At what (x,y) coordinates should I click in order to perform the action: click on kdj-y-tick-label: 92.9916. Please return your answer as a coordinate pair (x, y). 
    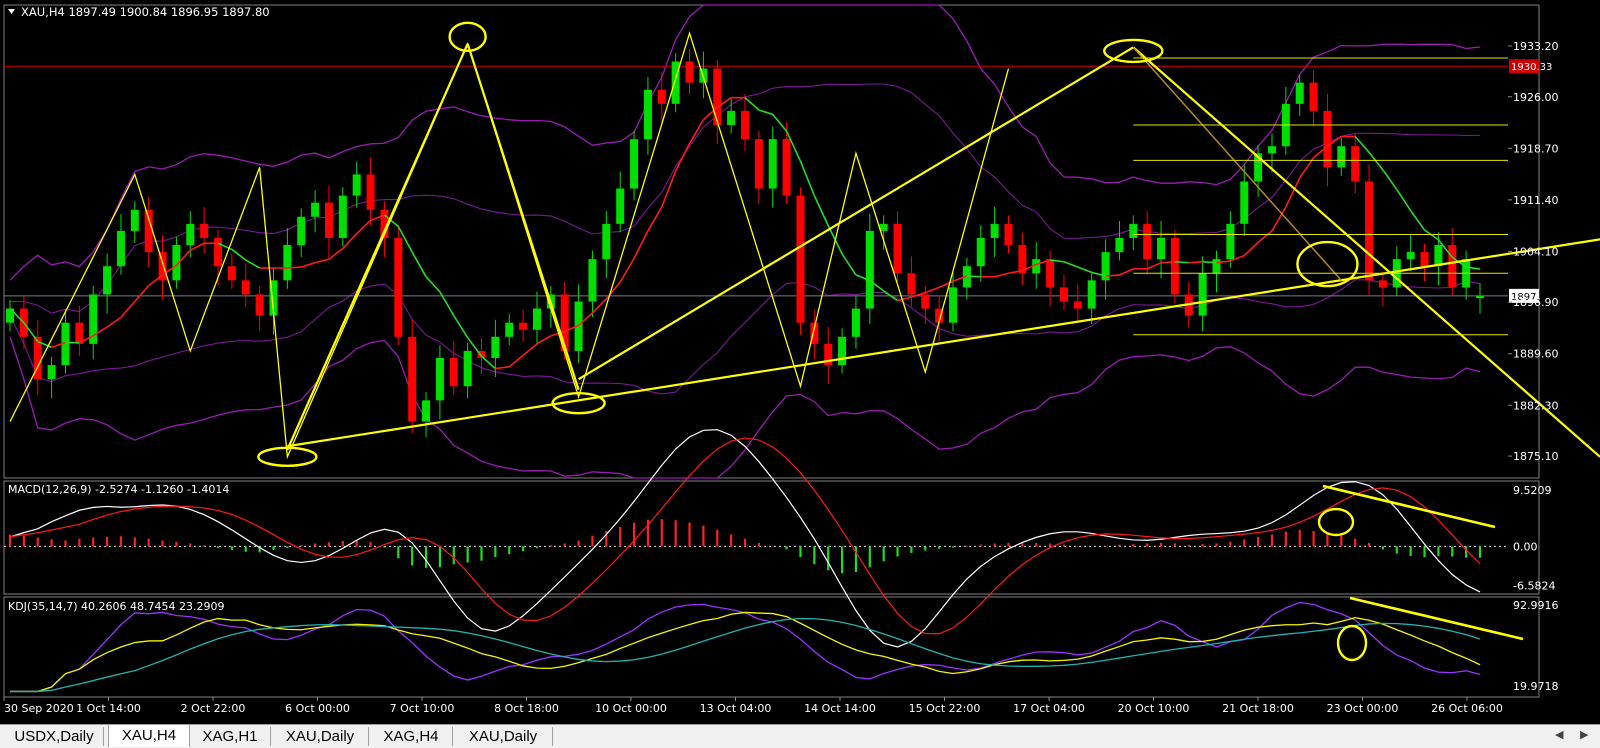
    Looking at the image, I should click on (1536, 605).